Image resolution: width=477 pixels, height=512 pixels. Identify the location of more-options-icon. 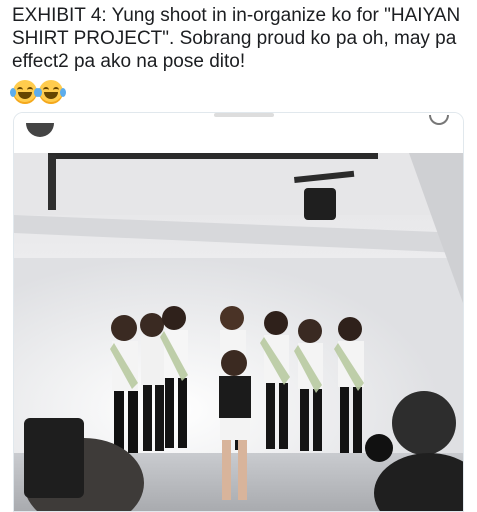
(439, 120).